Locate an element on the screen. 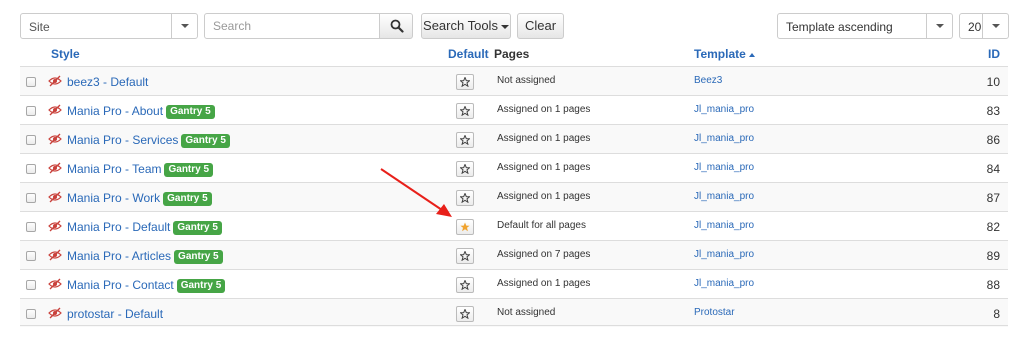  row-id: 84 is located at coordinates (993, 169).